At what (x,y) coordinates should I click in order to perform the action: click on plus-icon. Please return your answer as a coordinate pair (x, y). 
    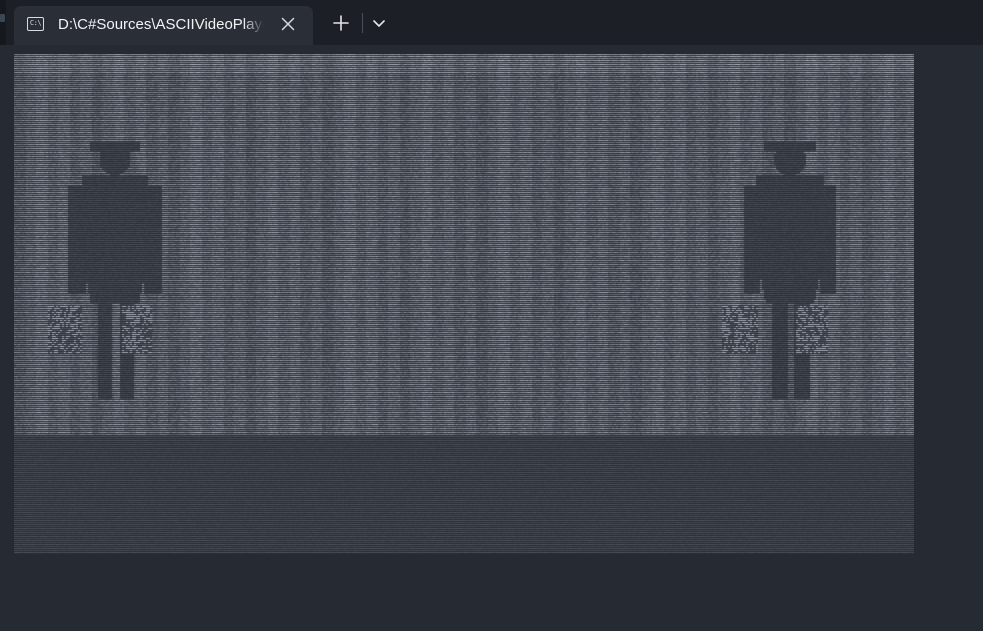
    Looking at the image, I should click on (341, 23).